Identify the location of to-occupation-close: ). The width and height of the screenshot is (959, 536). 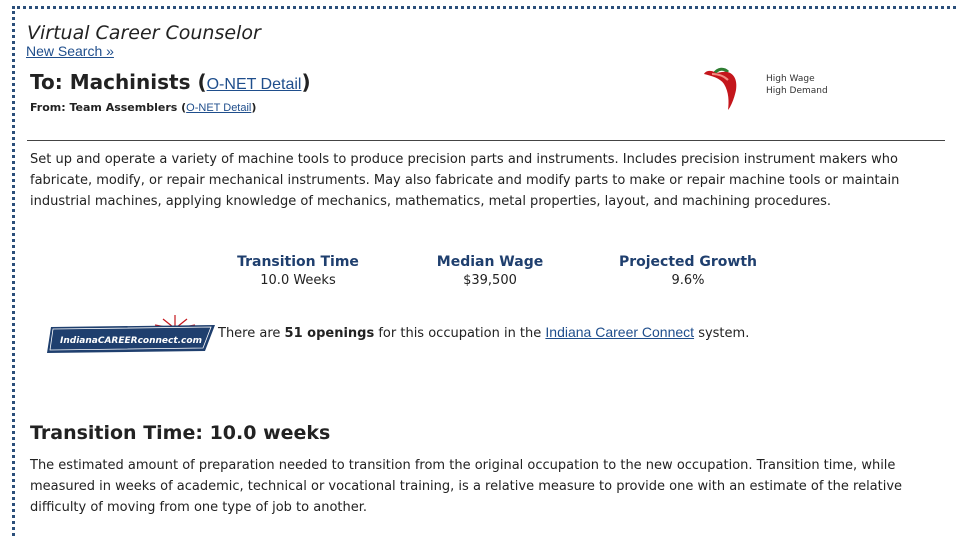
(306, 82).